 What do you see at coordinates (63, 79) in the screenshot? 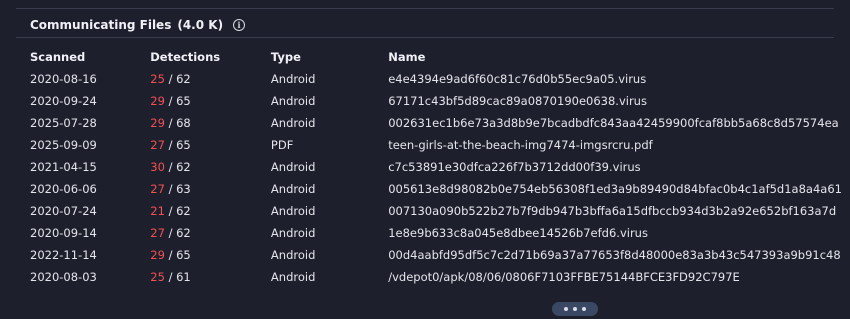
I see `cell-scanned-date: 2020-08-16` at bounding box center [63, 79].